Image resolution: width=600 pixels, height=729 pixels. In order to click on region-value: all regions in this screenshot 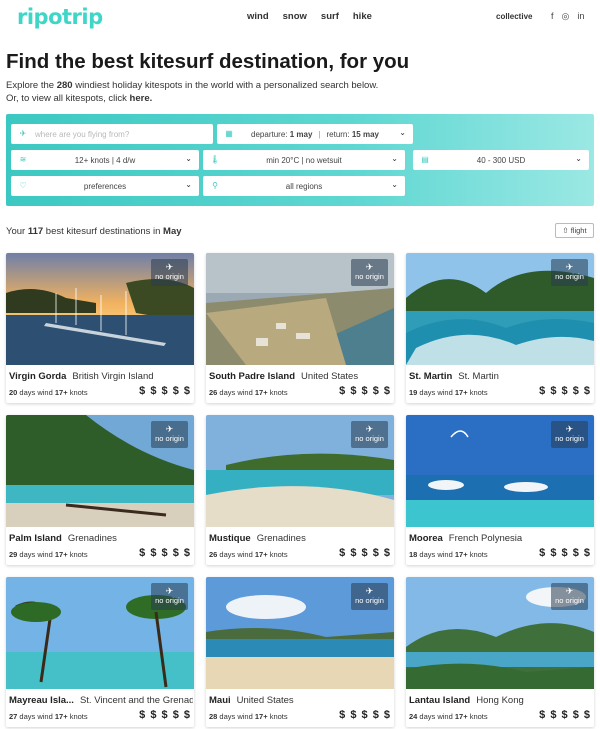, I will do `click(304, 186)`.